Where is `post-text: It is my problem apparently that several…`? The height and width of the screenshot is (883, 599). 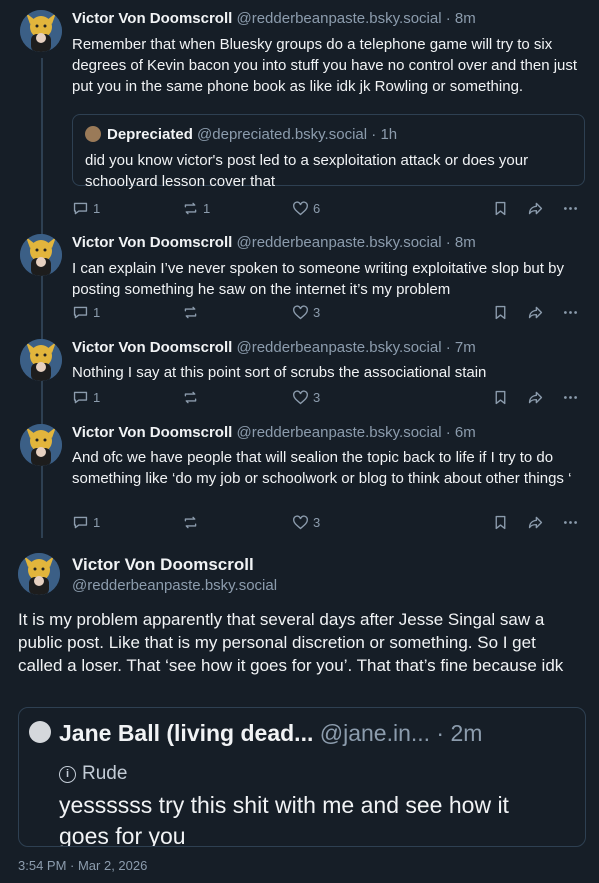
post-text: It is my problem apparently that several… is located at coordinates (291, 642).